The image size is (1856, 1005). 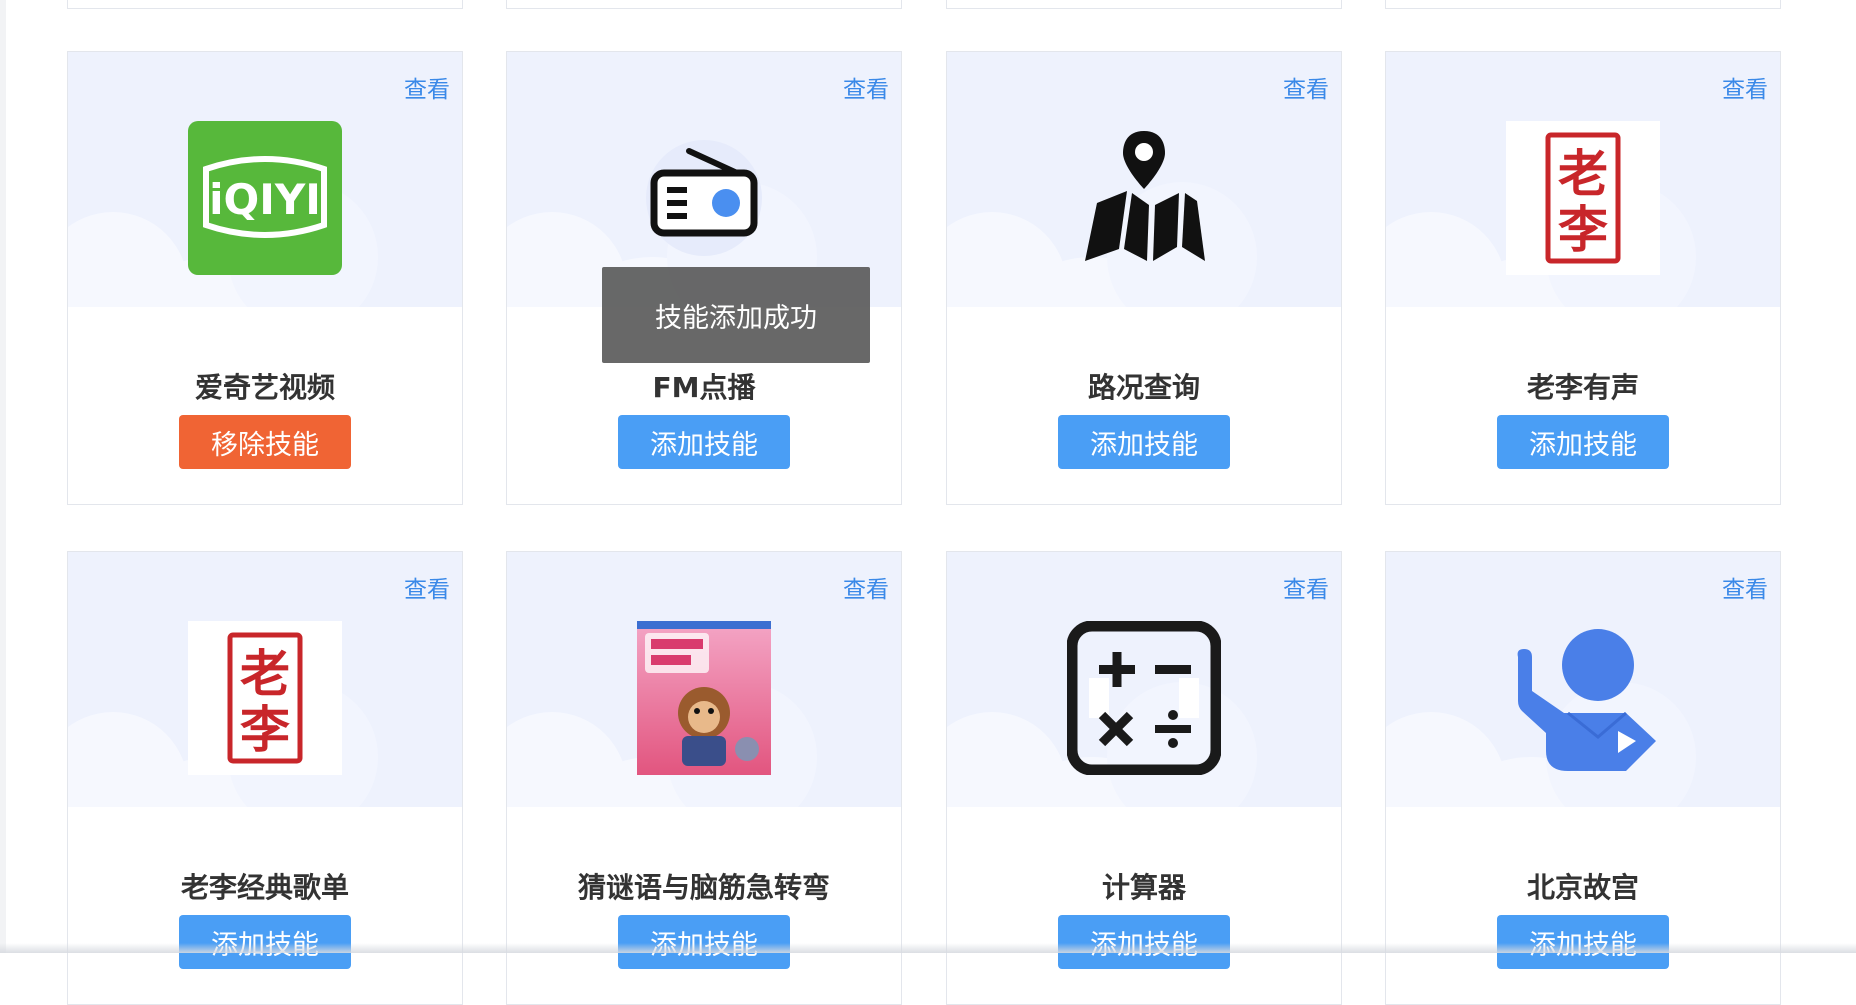 I want to click on skill-card: 查看 老 李 老李经典歌单 添加技能, so click(x=265, y=778).